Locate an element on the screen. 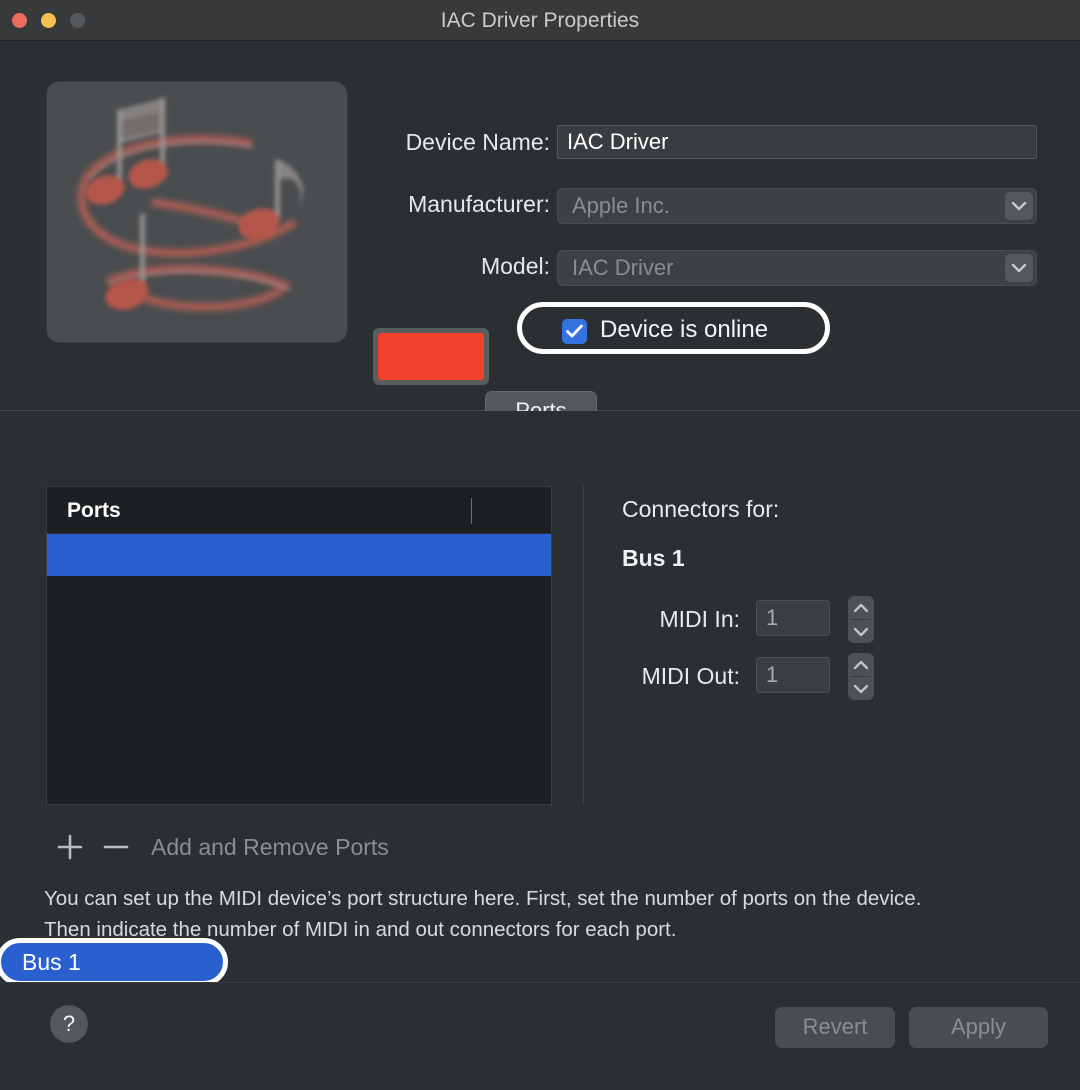 The image size is (1080, 1090). device-online-highlight-ring: Device is online is located at coordinates (673, 328).